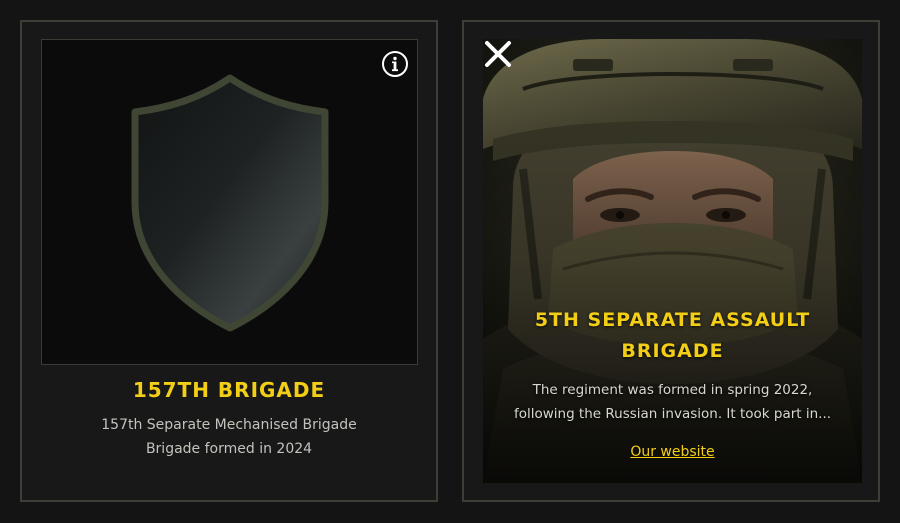 This screenshot has height=523, width=900. I want to click on brigade-title: 157TH BRIGADE, so click(229, 390).